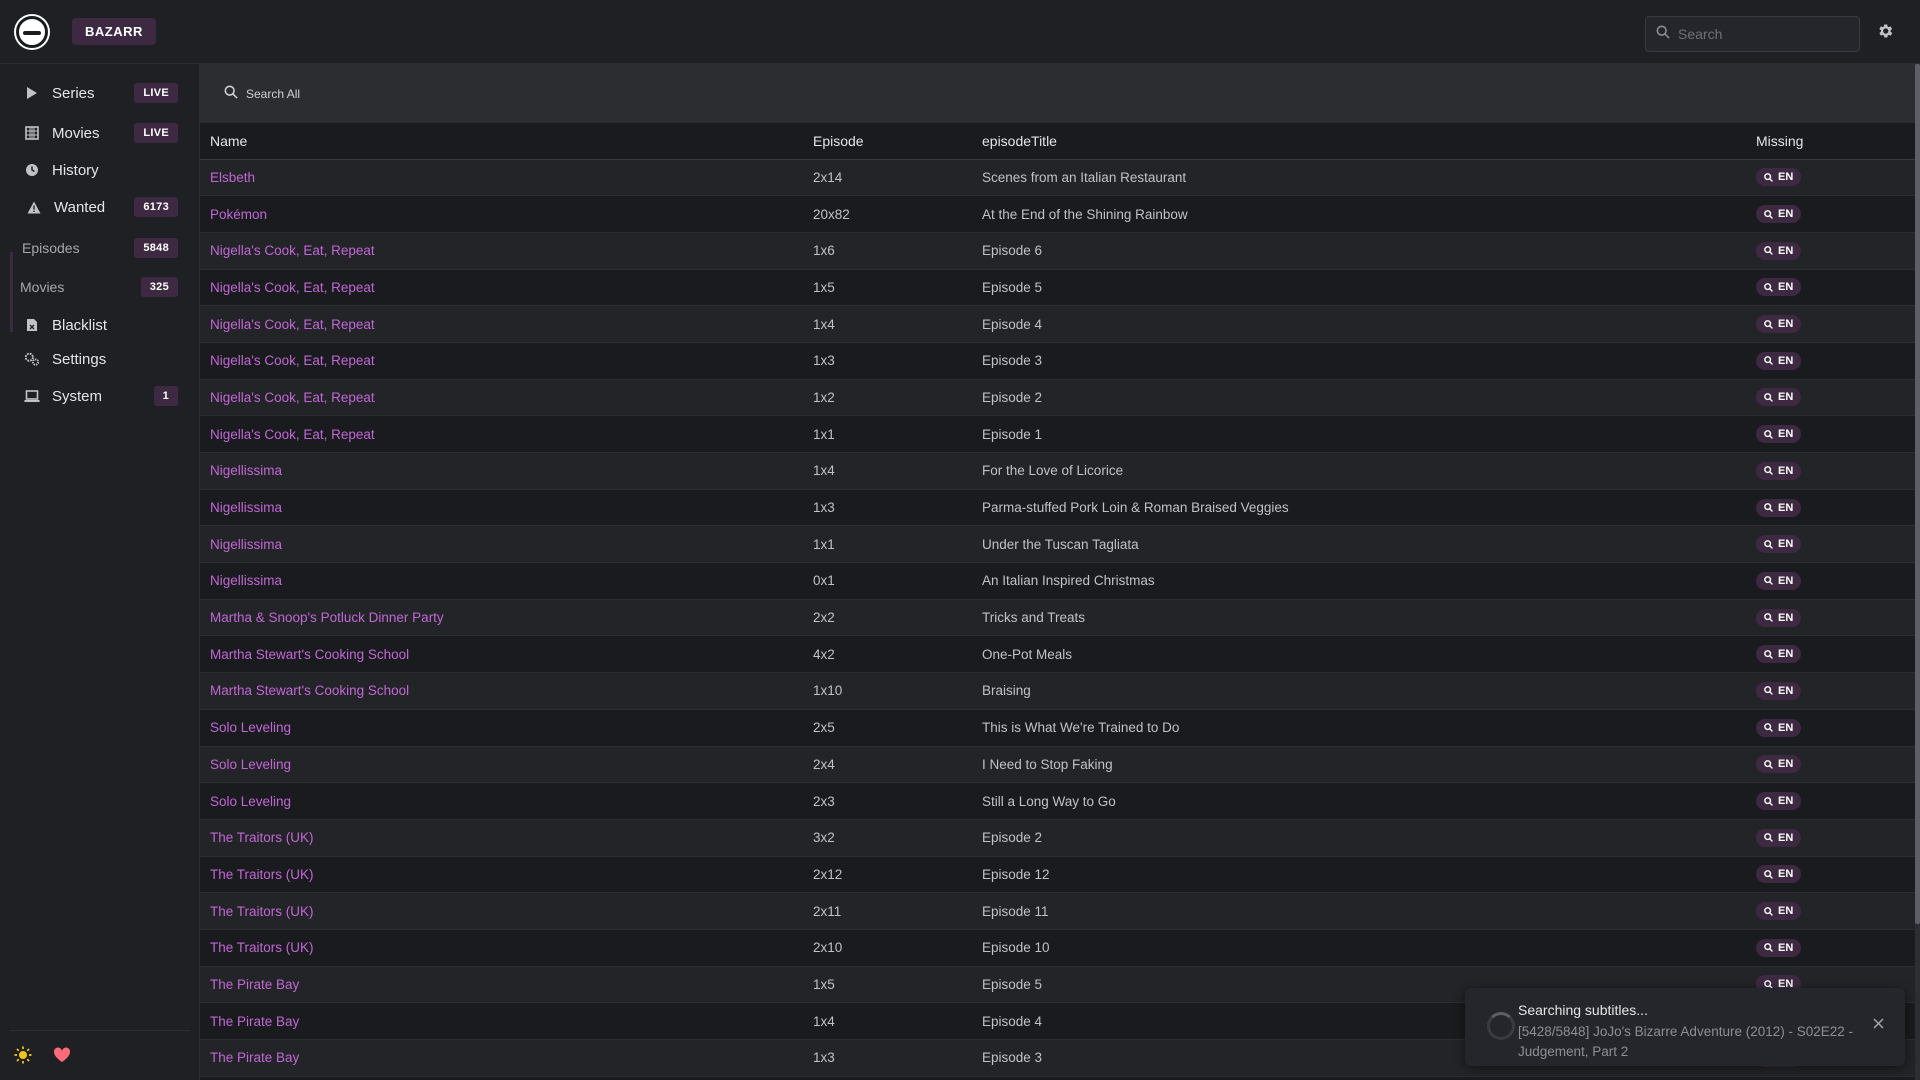  Describe the element at coordinates (1359, 911) in the screenshot. I see `episode-title: Episode 11` at that location.